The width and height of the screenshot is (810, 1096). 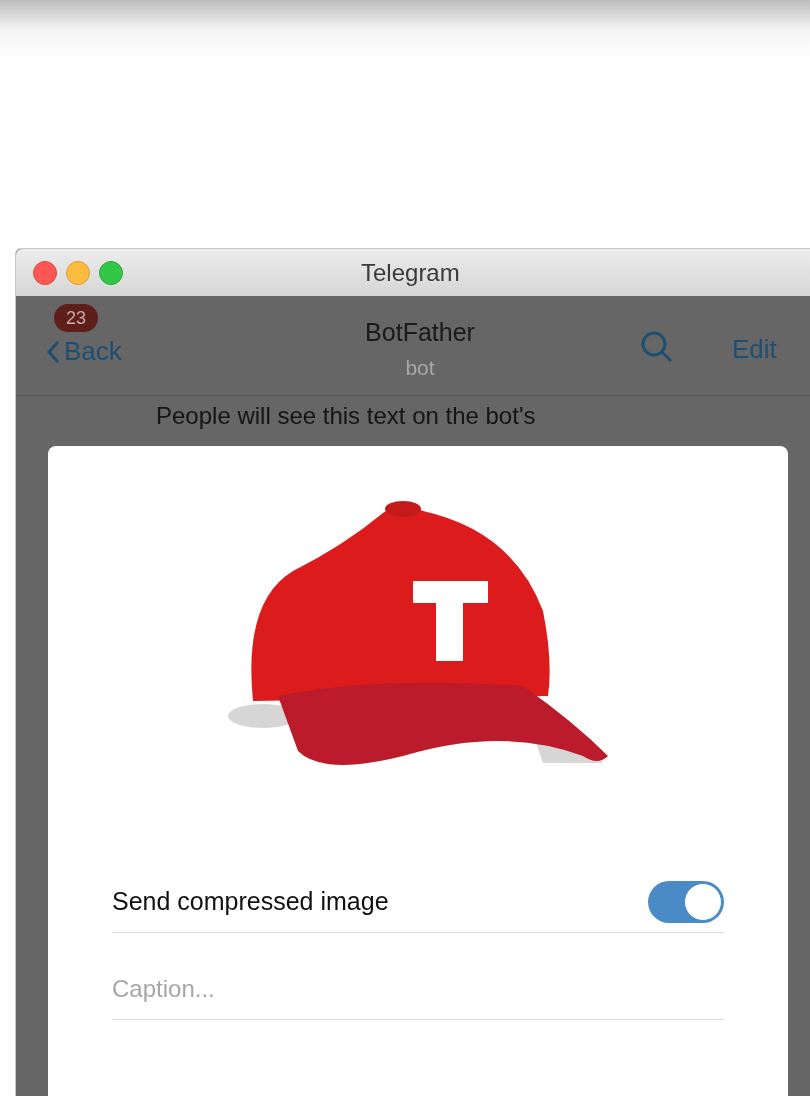 What do you see at coordinates (84, 351) in the screenshot?
I see `back-button: Back` at bounding box center [84, 351].